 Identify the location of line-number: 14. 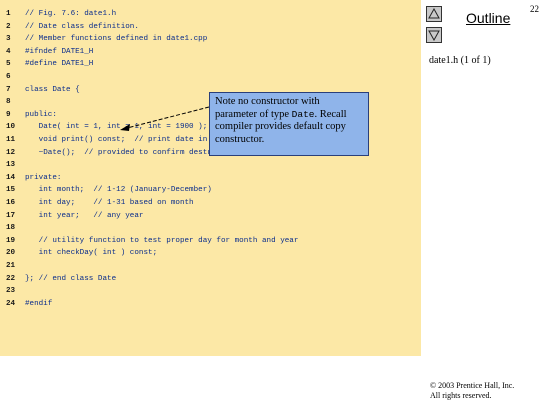
(11, 177).